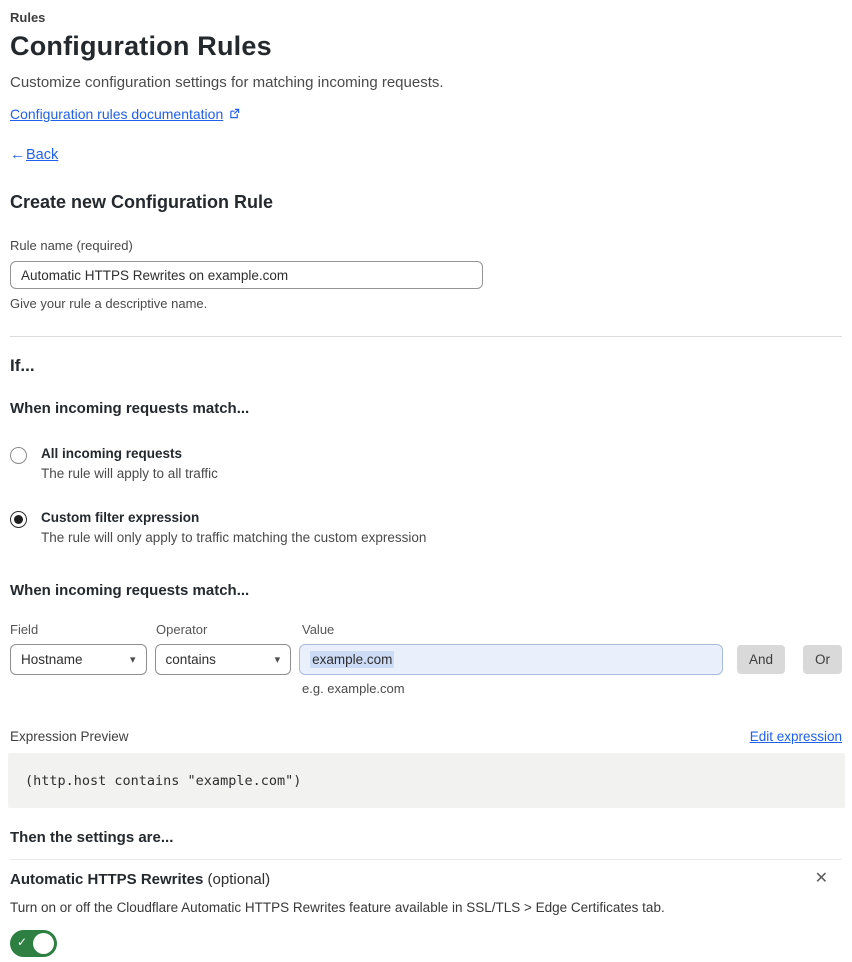  I want to click on rule-name-input: Automatic HTTPS Rewrites on example.com, so click(246, 275).